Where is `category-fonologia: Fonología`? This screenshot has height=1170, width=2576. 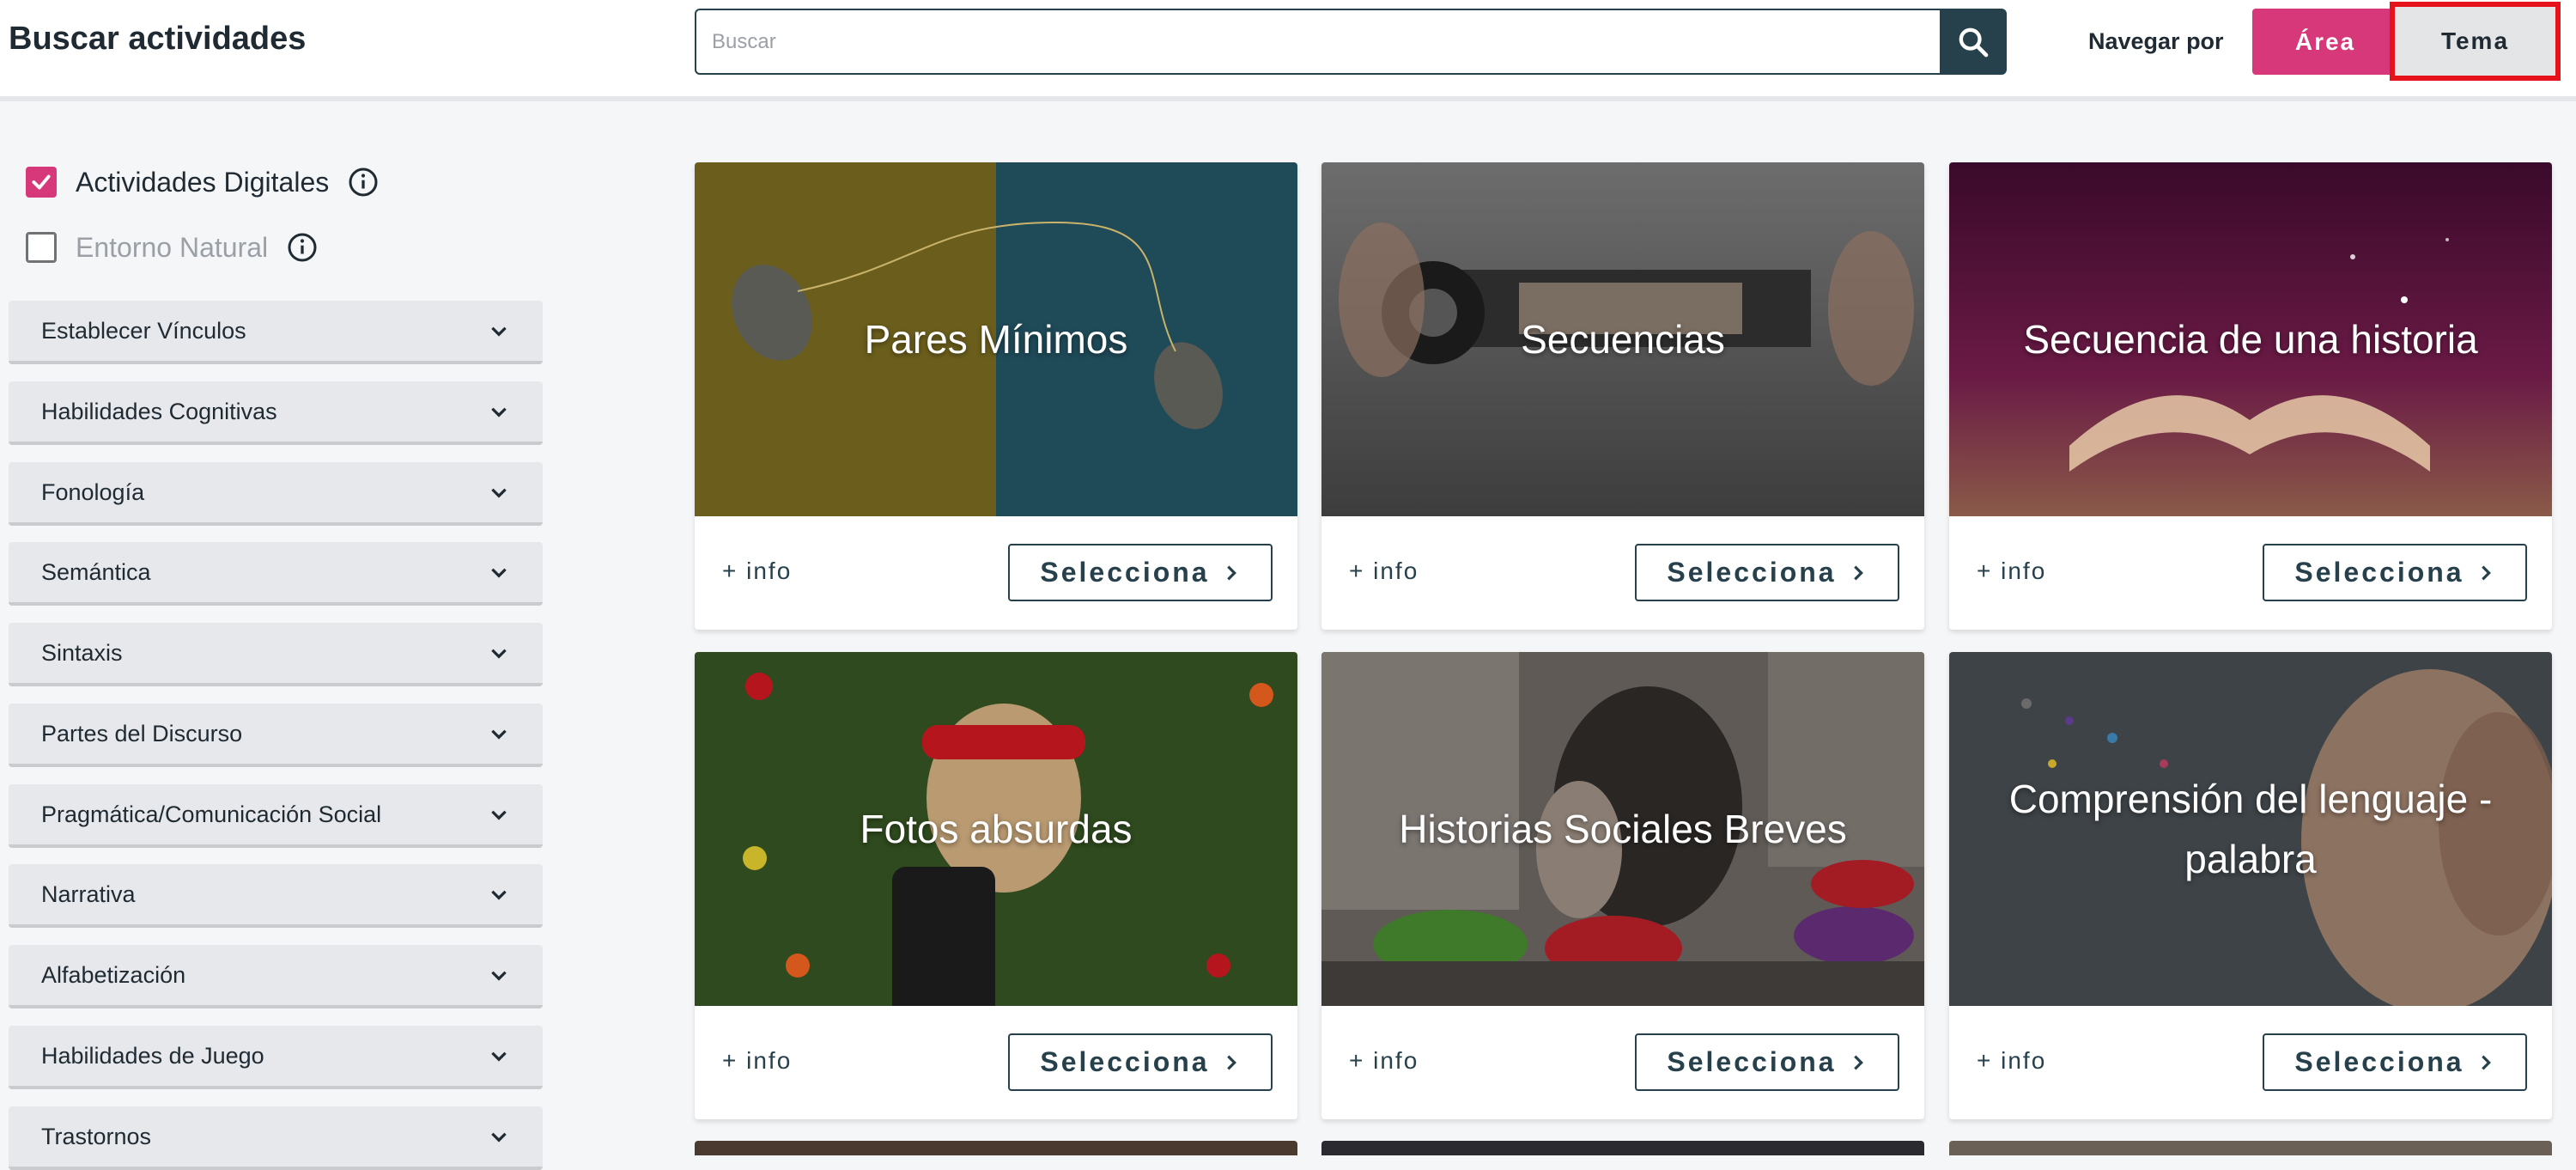
category-fonologia: Fonología is located at coordinates (276, 494).